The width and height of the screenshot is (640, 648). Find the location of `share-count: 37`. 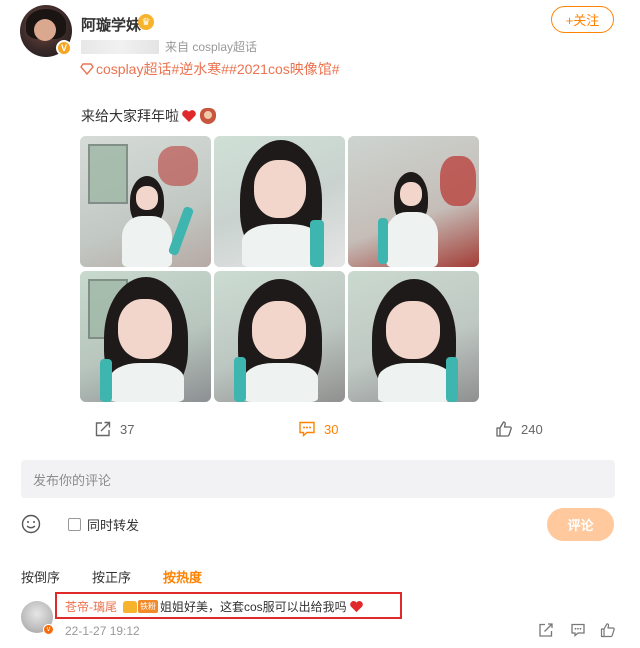

share-count: 37 is located at coordinates (127, 429).